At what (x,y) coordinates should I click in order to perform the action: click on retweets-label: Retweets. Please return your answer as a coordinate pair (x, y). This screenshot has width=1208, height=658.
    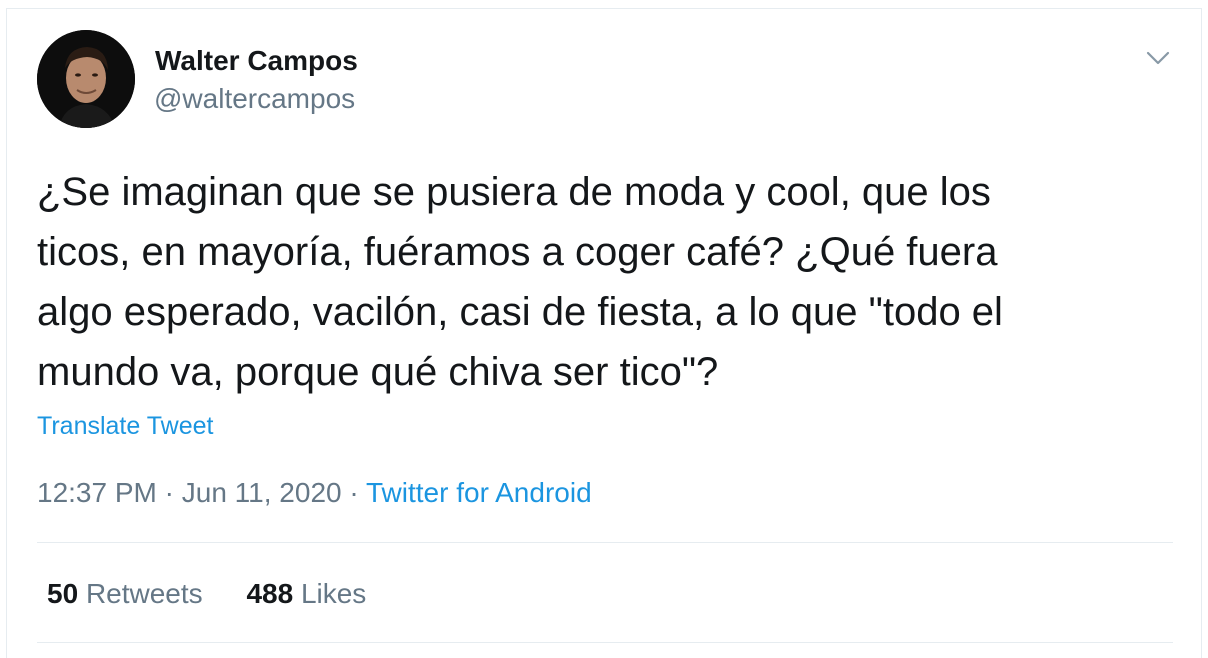
    Looking at the image, I should click on (144, 593).